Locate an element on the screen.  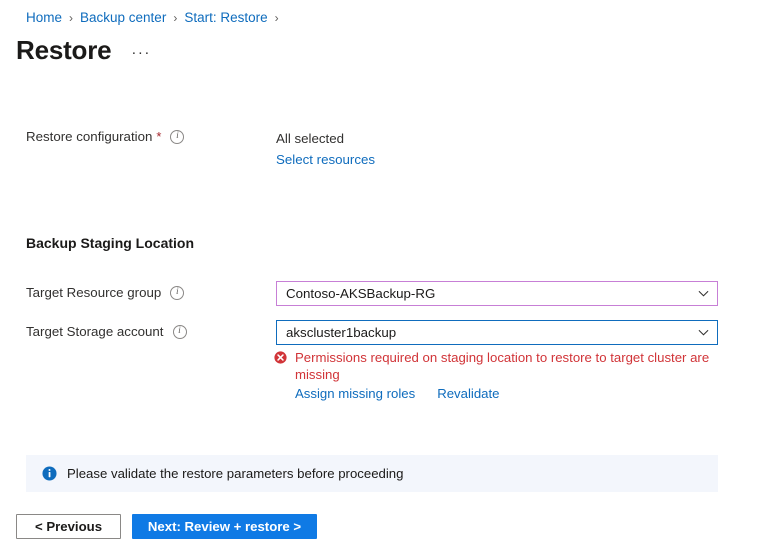
page-header: Restore ··· is located at coordinates (84, 50).